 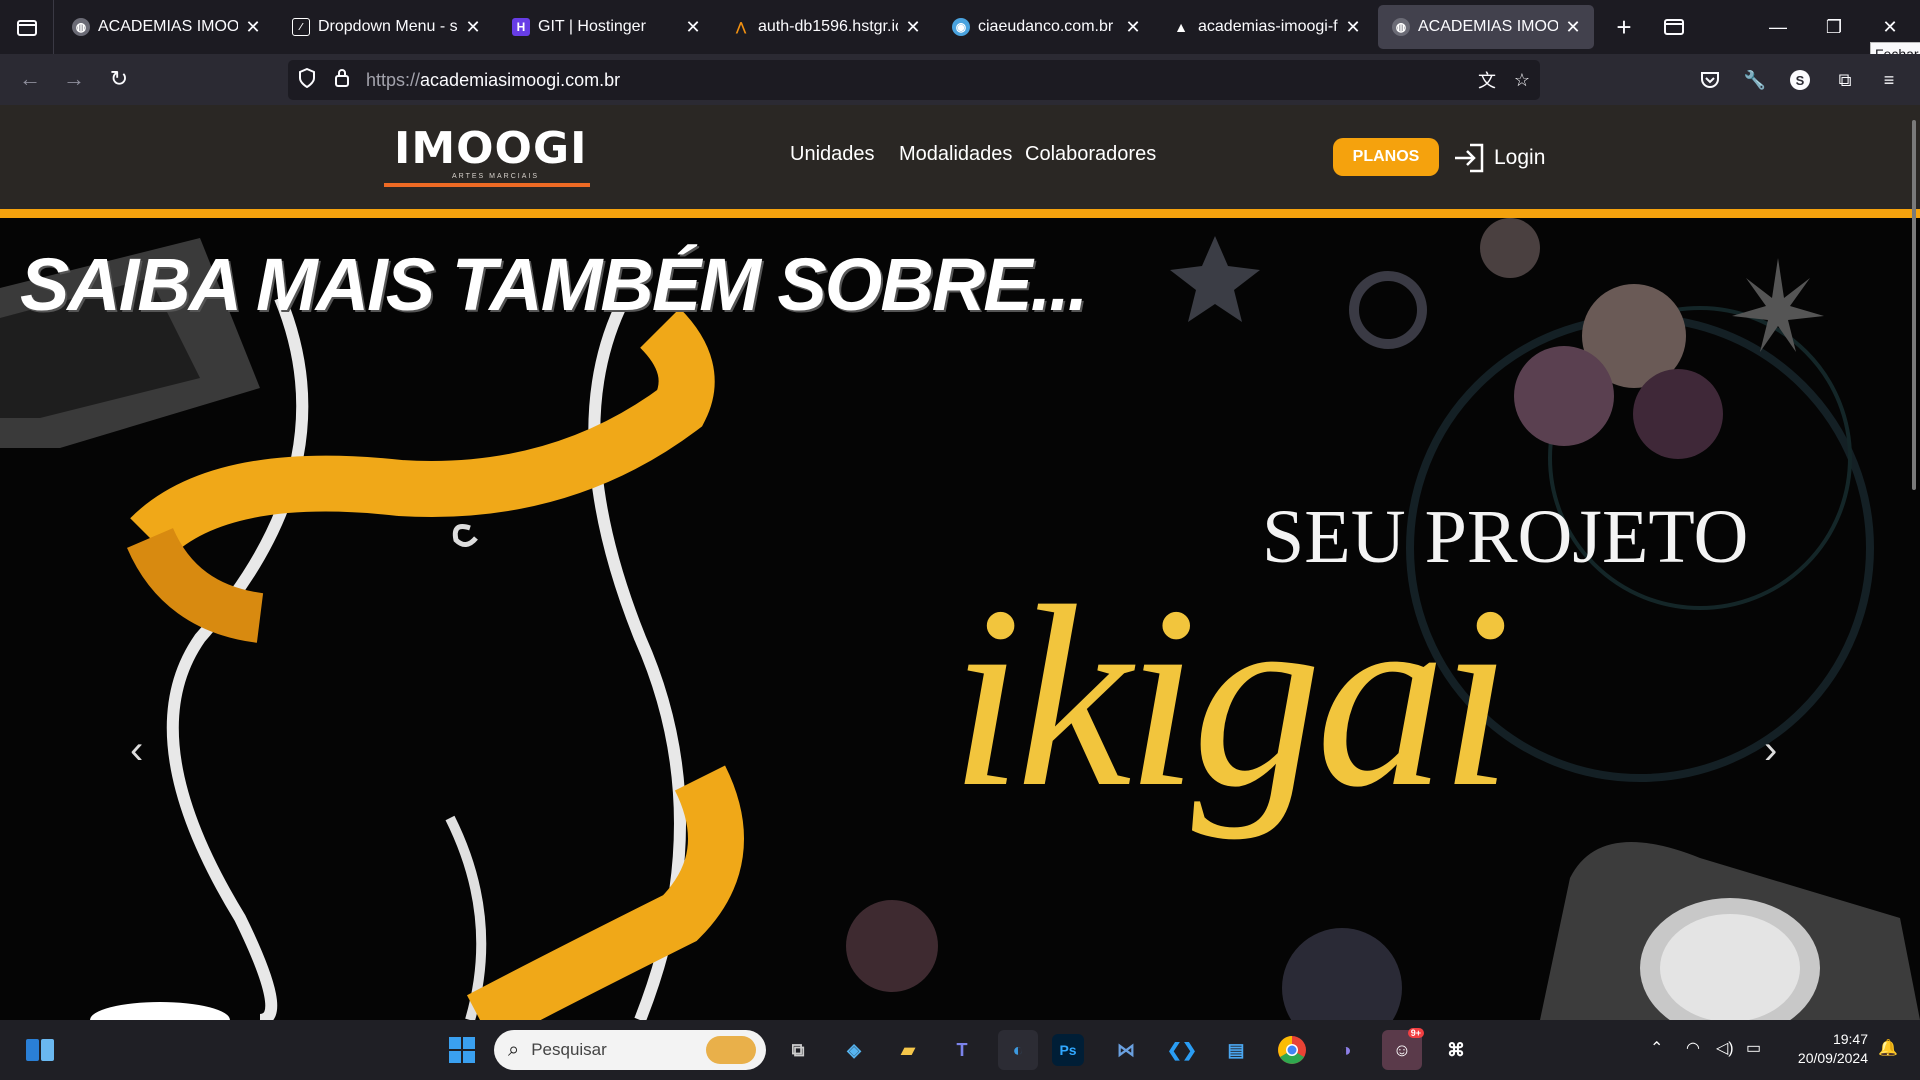 I want to click on tray-overflow-icon: ⌃, so click(x=1656, y=1048).